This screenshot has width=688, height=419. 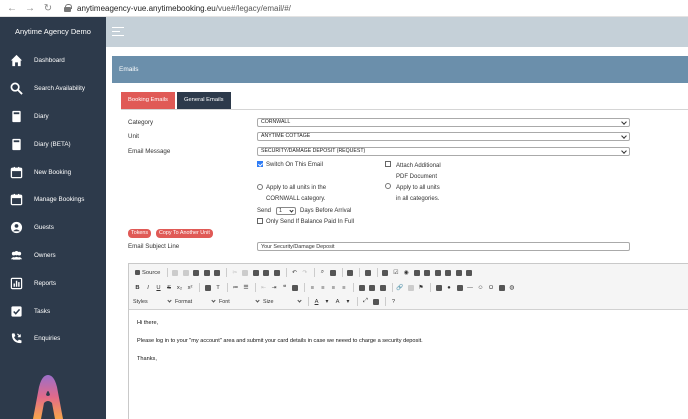 I want to click on sidebar-item-manage-bookings: Manage Bookings, so click(x=53, y=200).